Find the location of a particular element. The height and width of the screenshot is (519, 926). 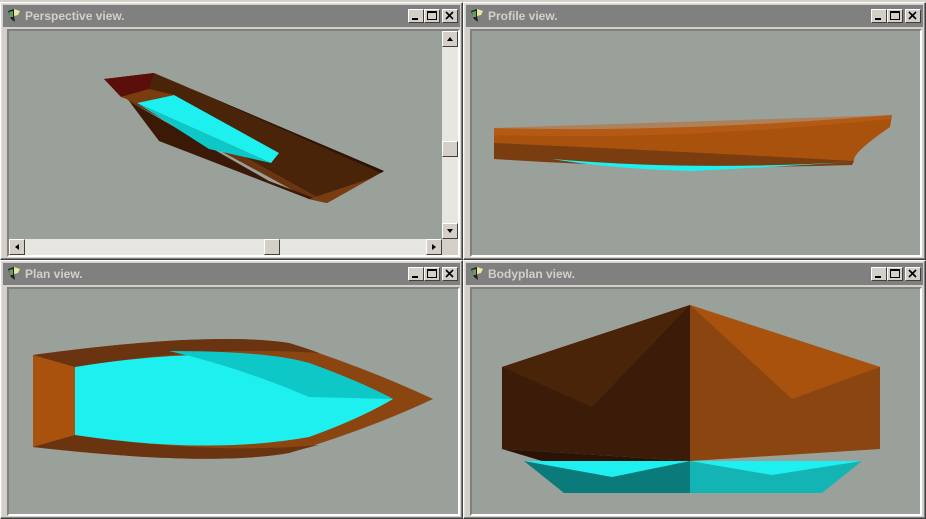

arrow-down-icon is located at coordinates (450, 231).